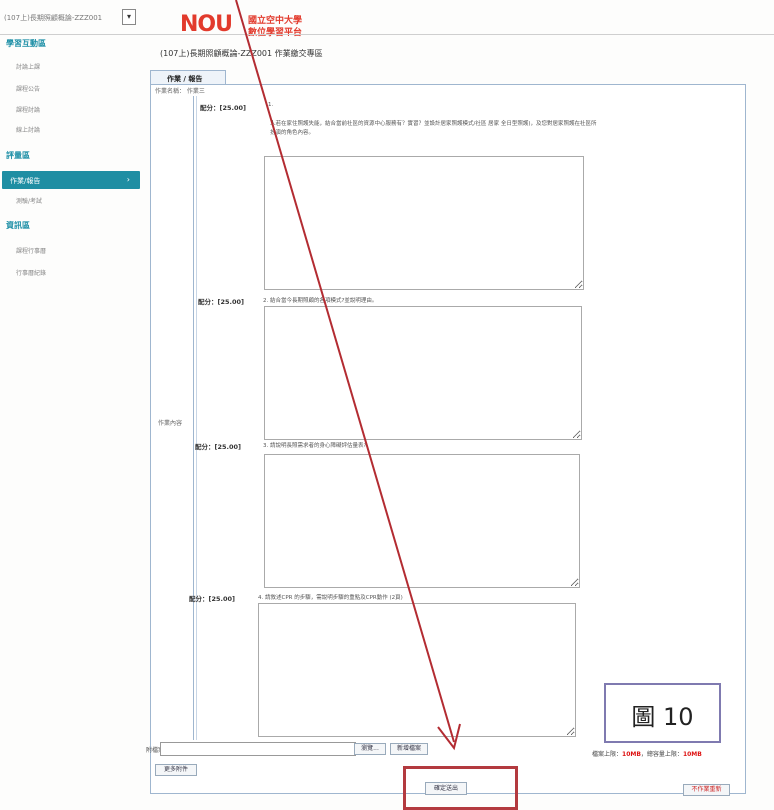 Image resolution: width=774 pixels, height=810 pixels. What do you see at coordinates (18, 155) in the screenshot?
I see `sidebar-section-assessment: 評量區` at bounding box center [18, 155].